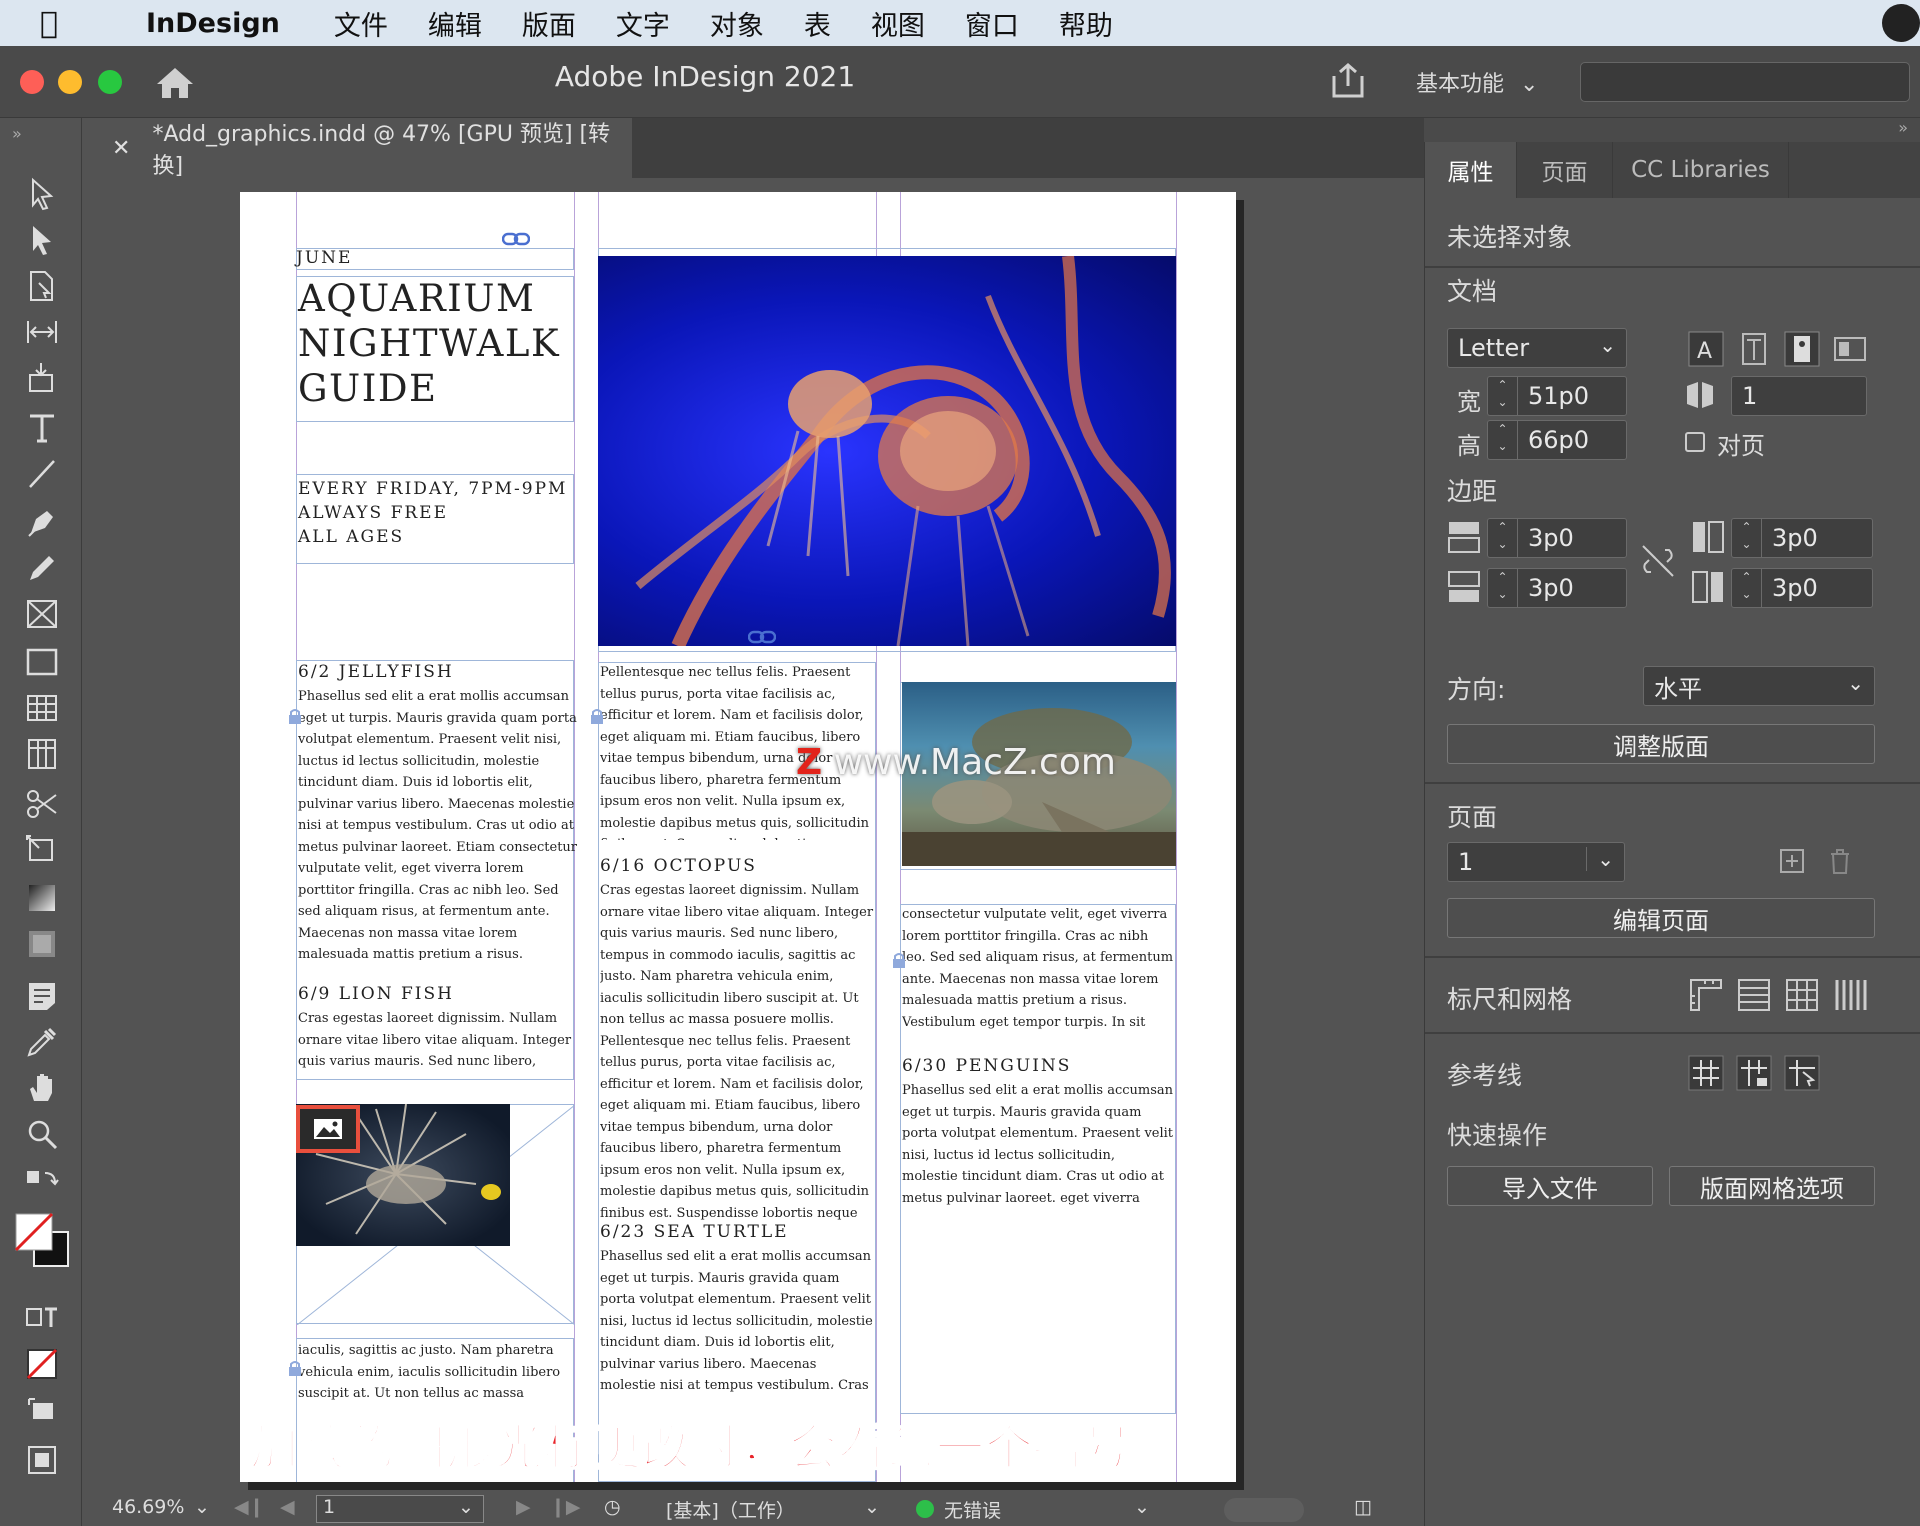 The image size is (1920, 1526). What do you see at coordinates (1264, 1510) in the screenshot?
I see `horizontal-scrollbar` at bounding box center [1264, 1510].